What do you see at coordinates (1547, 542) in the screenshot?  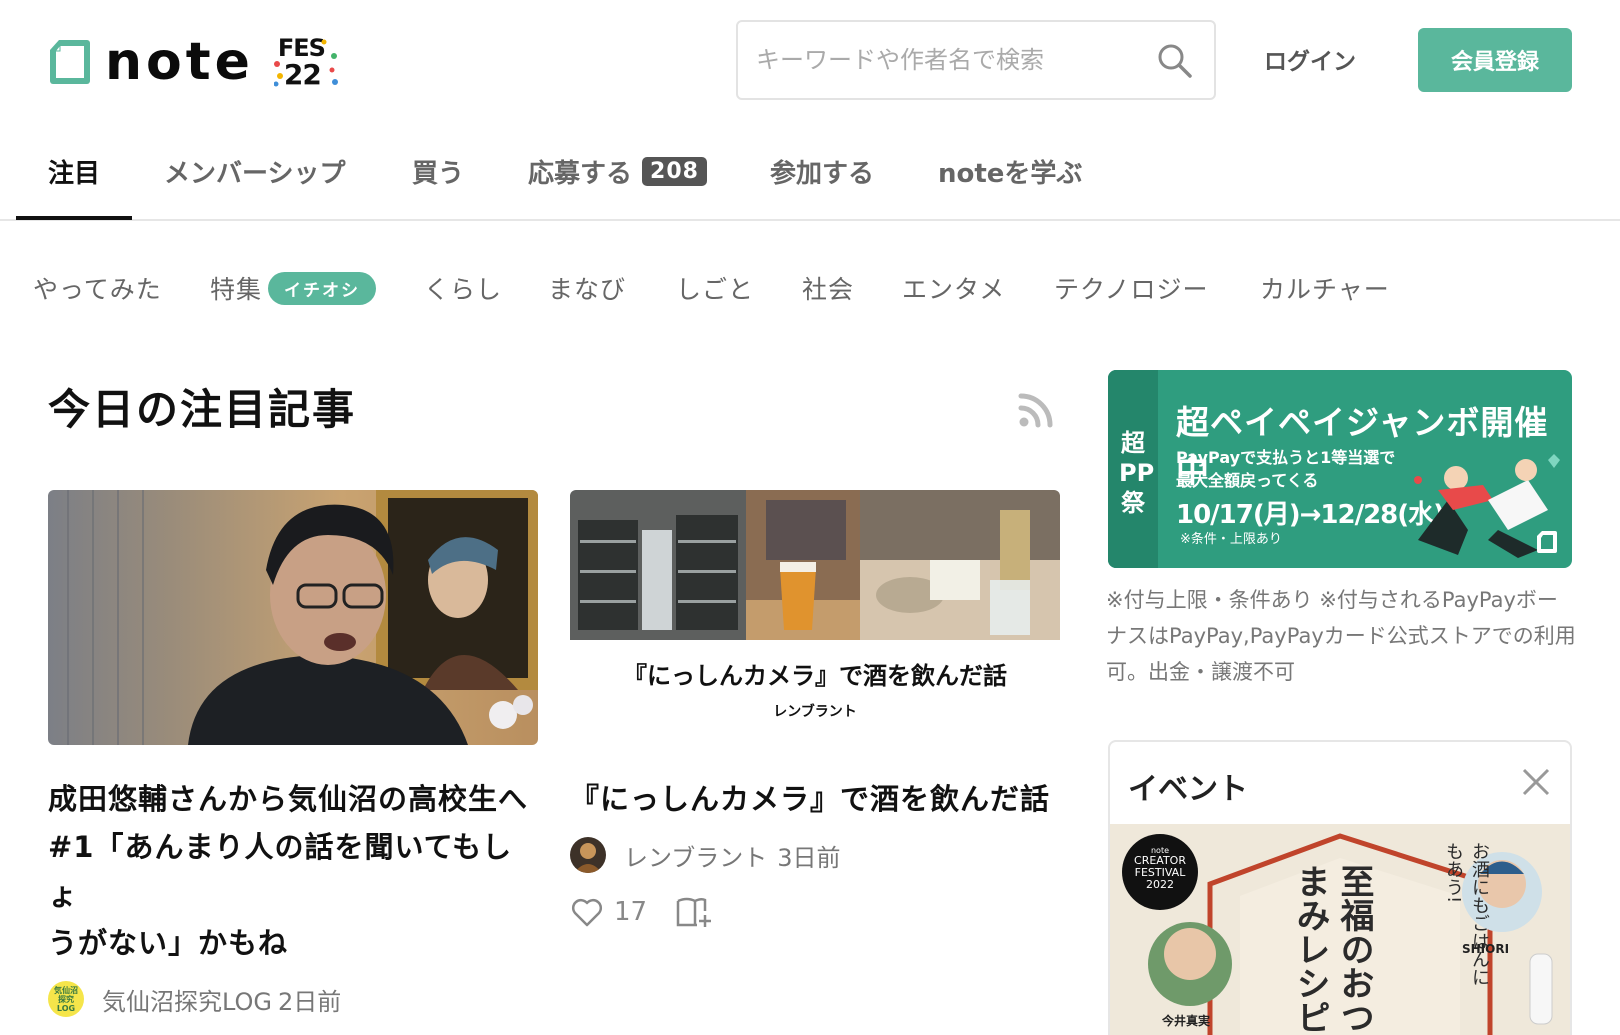 I see `note-mark-icon` at bounding box center [1547, 542].